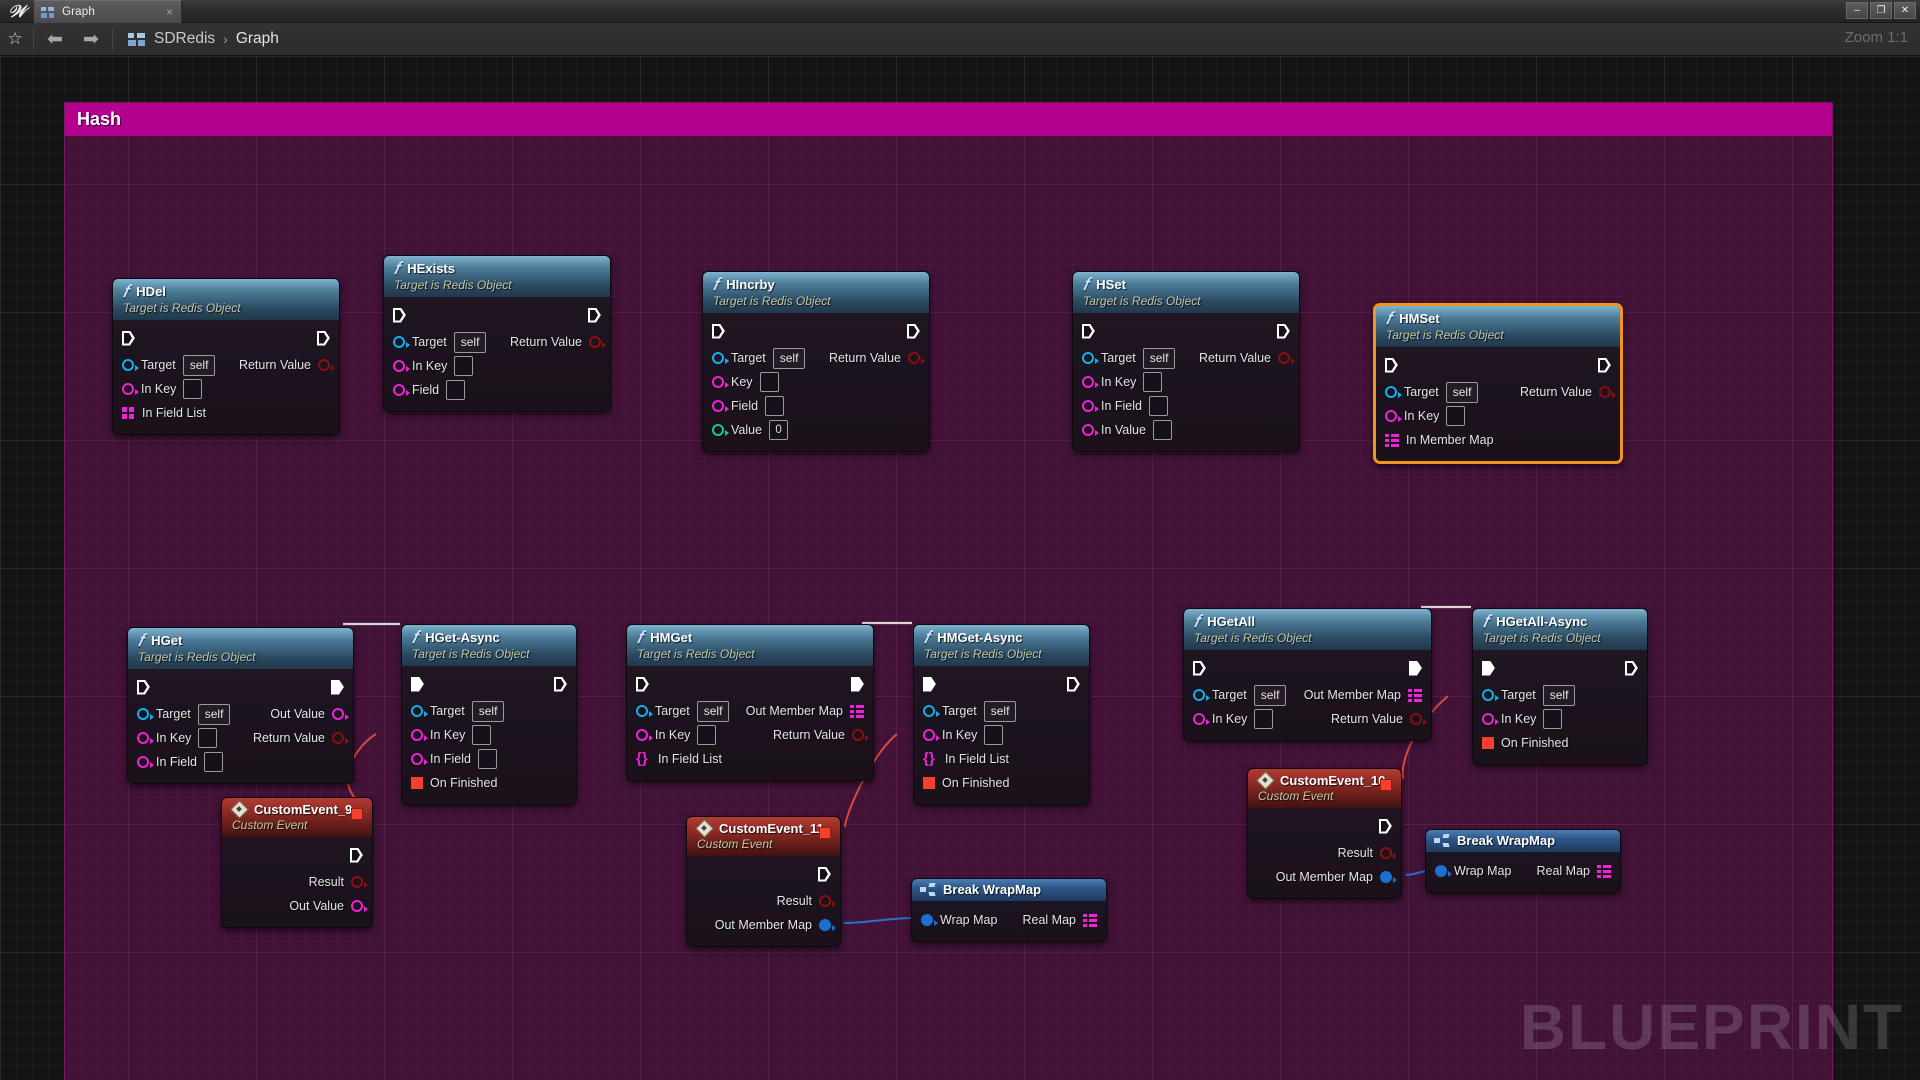  Describe the element at coordinates (643, 758) in the screenshot. I see `set-pin-icon: {}` at that location.